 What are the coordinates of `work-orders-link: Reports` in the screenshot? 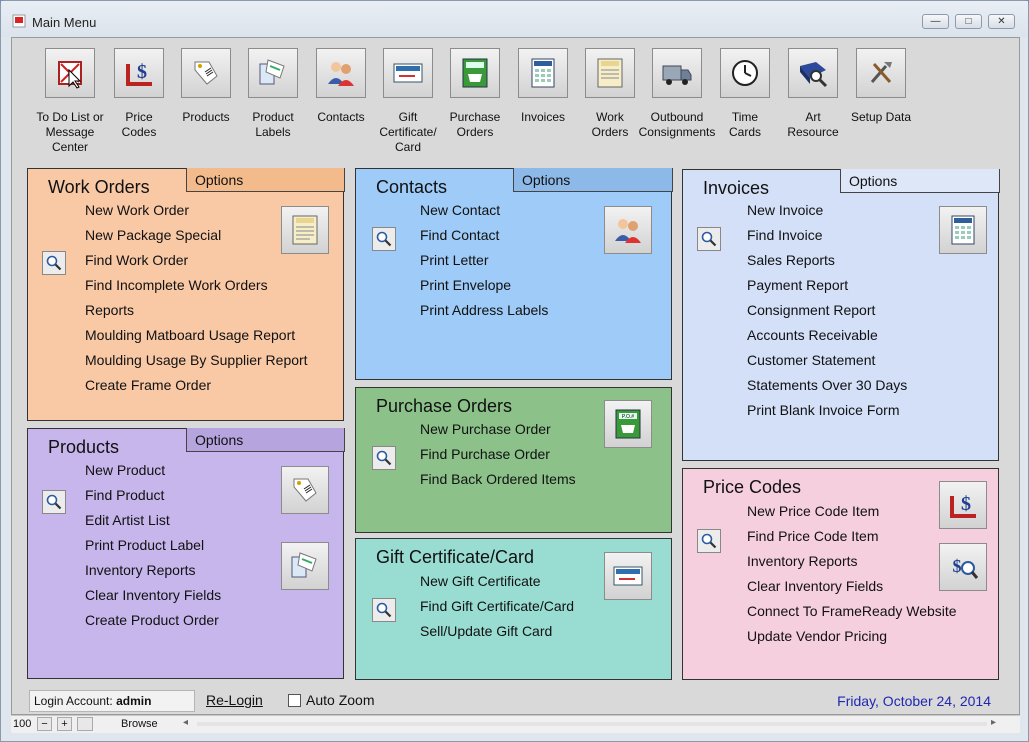 It's located at (109, 310).